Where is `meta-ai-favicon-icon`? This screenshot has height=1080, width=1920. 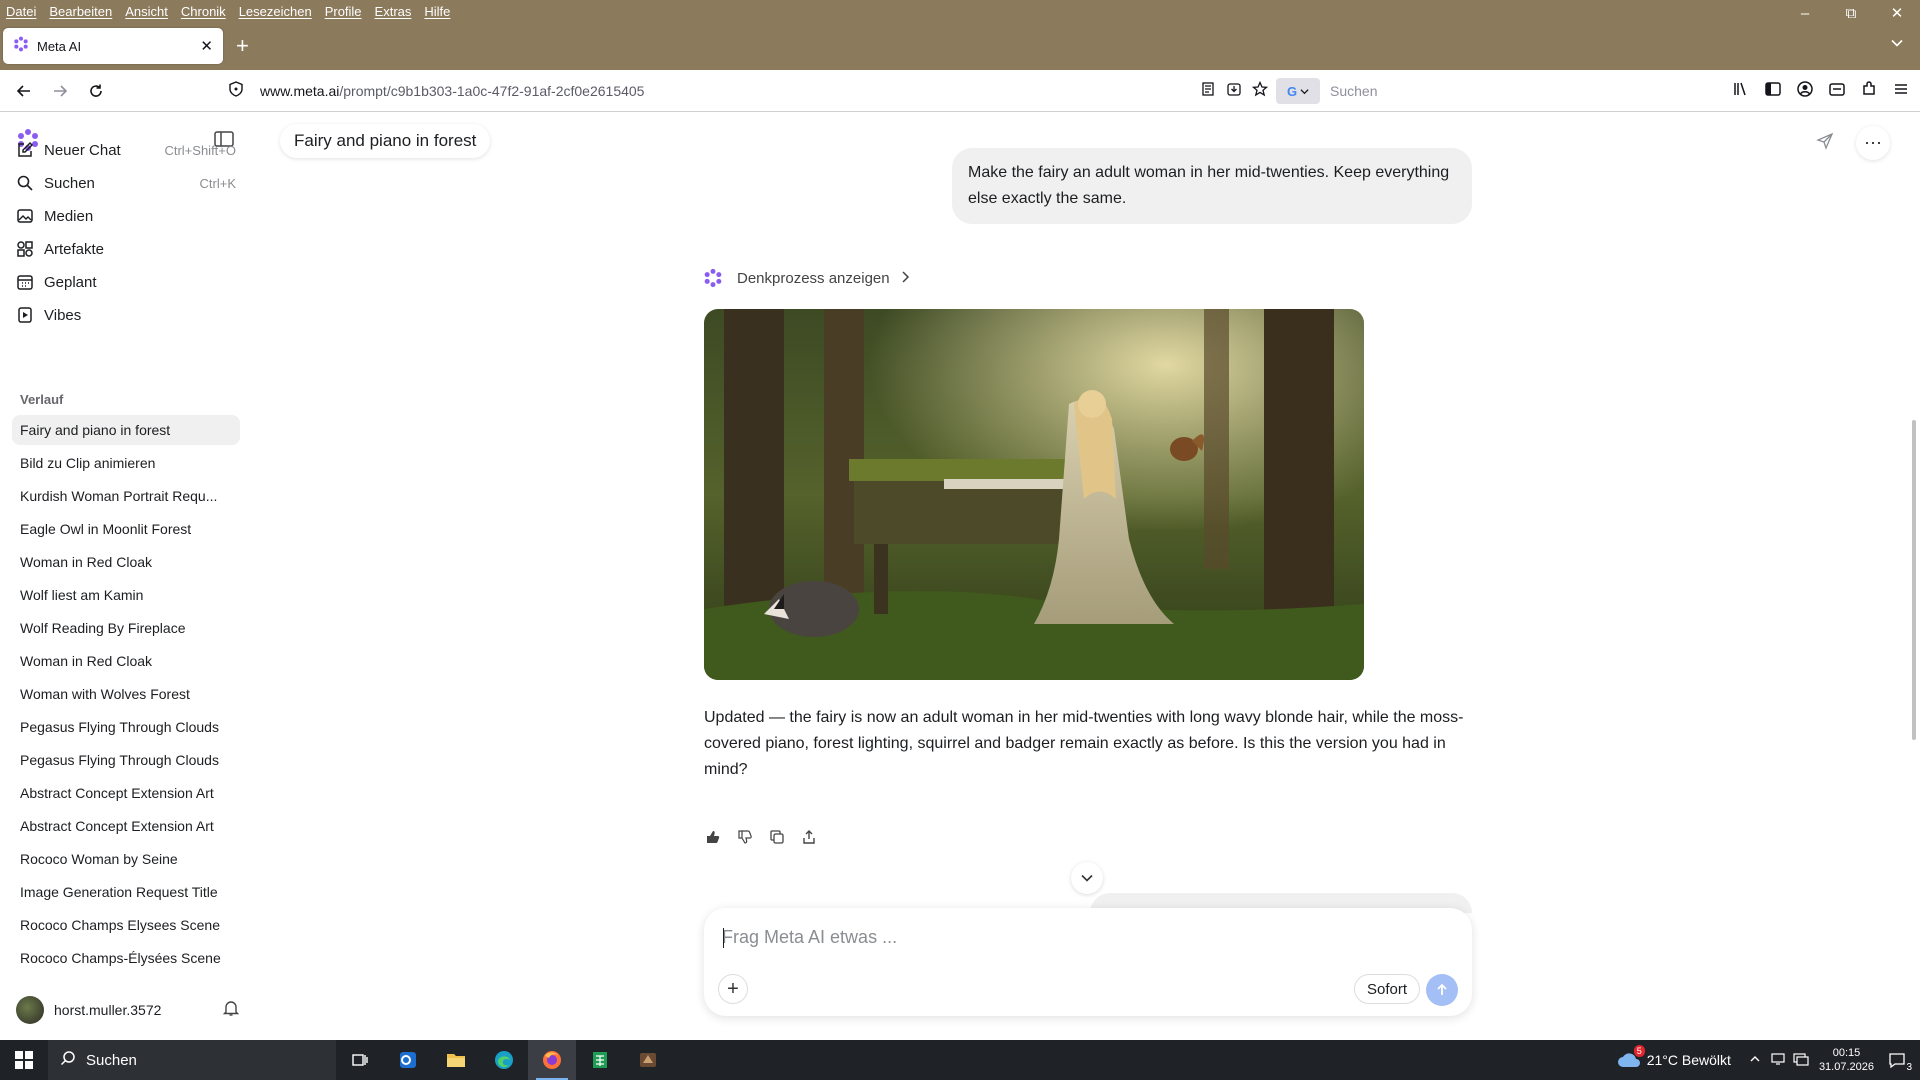 meta-ai-favicon-icon is located at coordinates (21, 46).